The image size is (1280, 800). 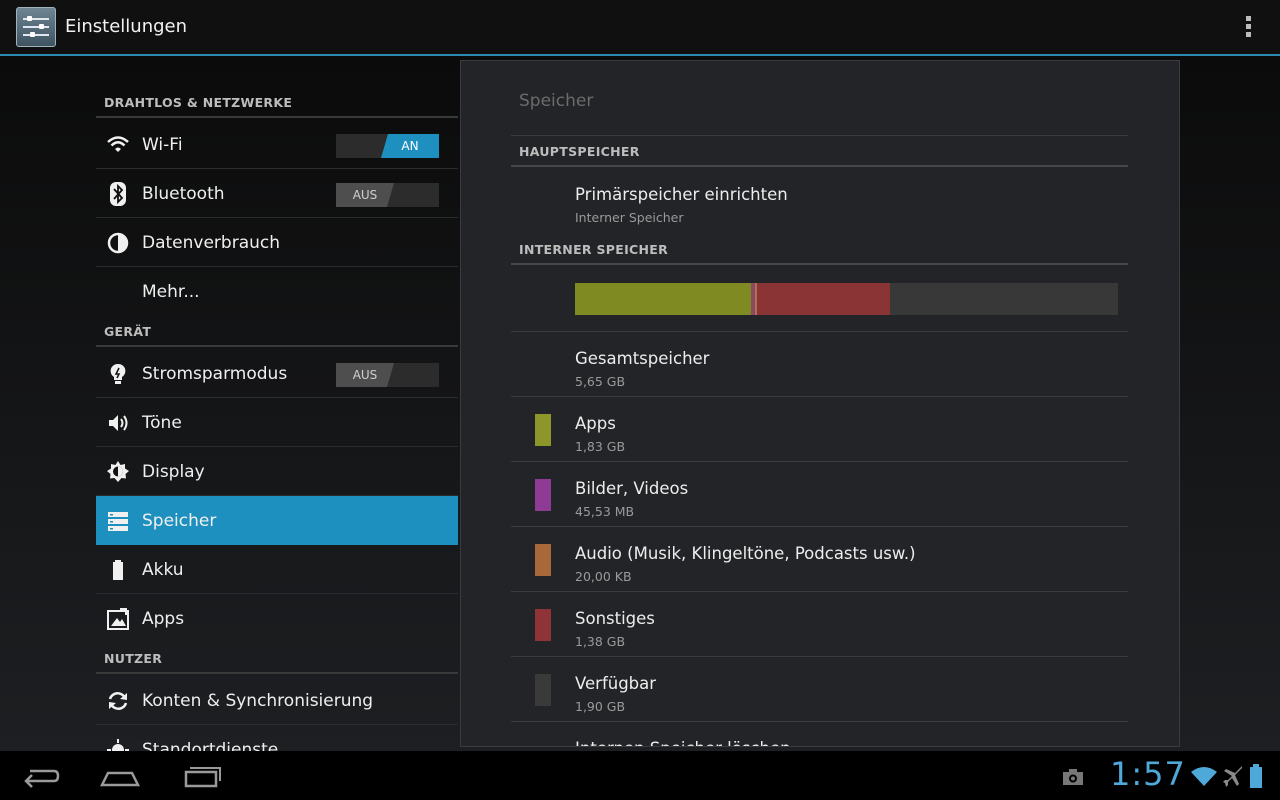 What do you see at coordinates (277, 738) in the screenshot?
I see `sidebar-item-location: Standortdienste` at bounding box center [277, 738].